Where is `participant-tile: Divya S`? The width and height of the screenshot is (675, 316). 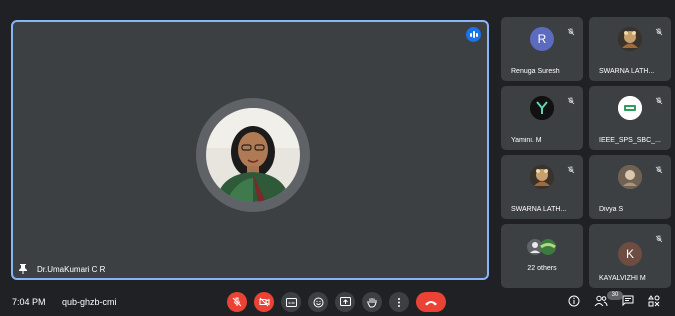 participant-tile: Divya S is located at coordinates (630, 187).